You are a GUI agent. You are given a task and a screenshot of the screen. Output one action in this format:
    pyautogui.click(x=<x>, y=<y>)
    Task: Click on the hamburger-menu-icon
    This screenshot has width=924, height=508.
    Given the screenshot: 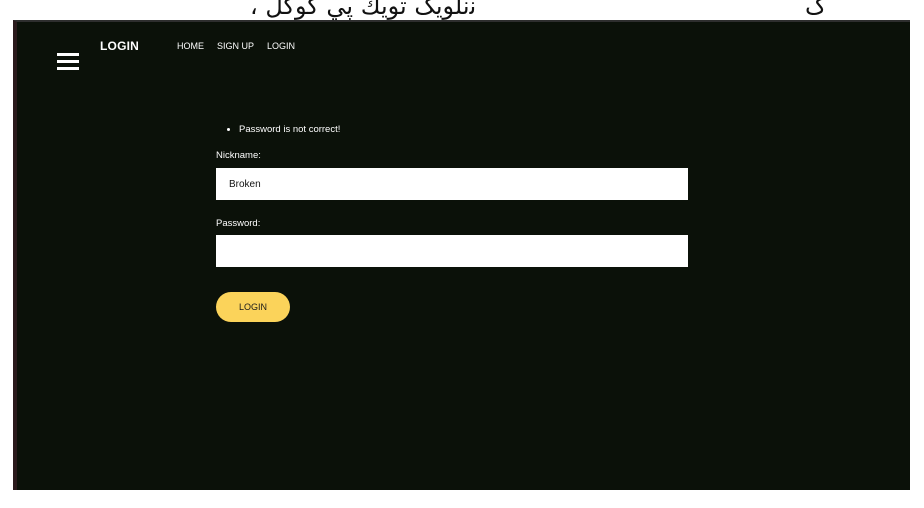 What is the action you would take?
    pyautogui.click(x=68, y=62)
    